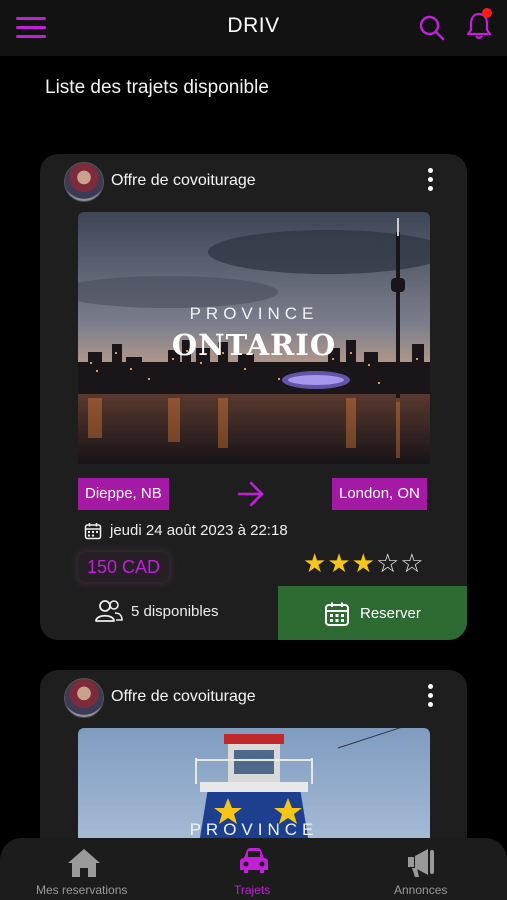 The image size is (507, 900). I want to click on page-title: Liste des trajets disponible, so click(157, 87).